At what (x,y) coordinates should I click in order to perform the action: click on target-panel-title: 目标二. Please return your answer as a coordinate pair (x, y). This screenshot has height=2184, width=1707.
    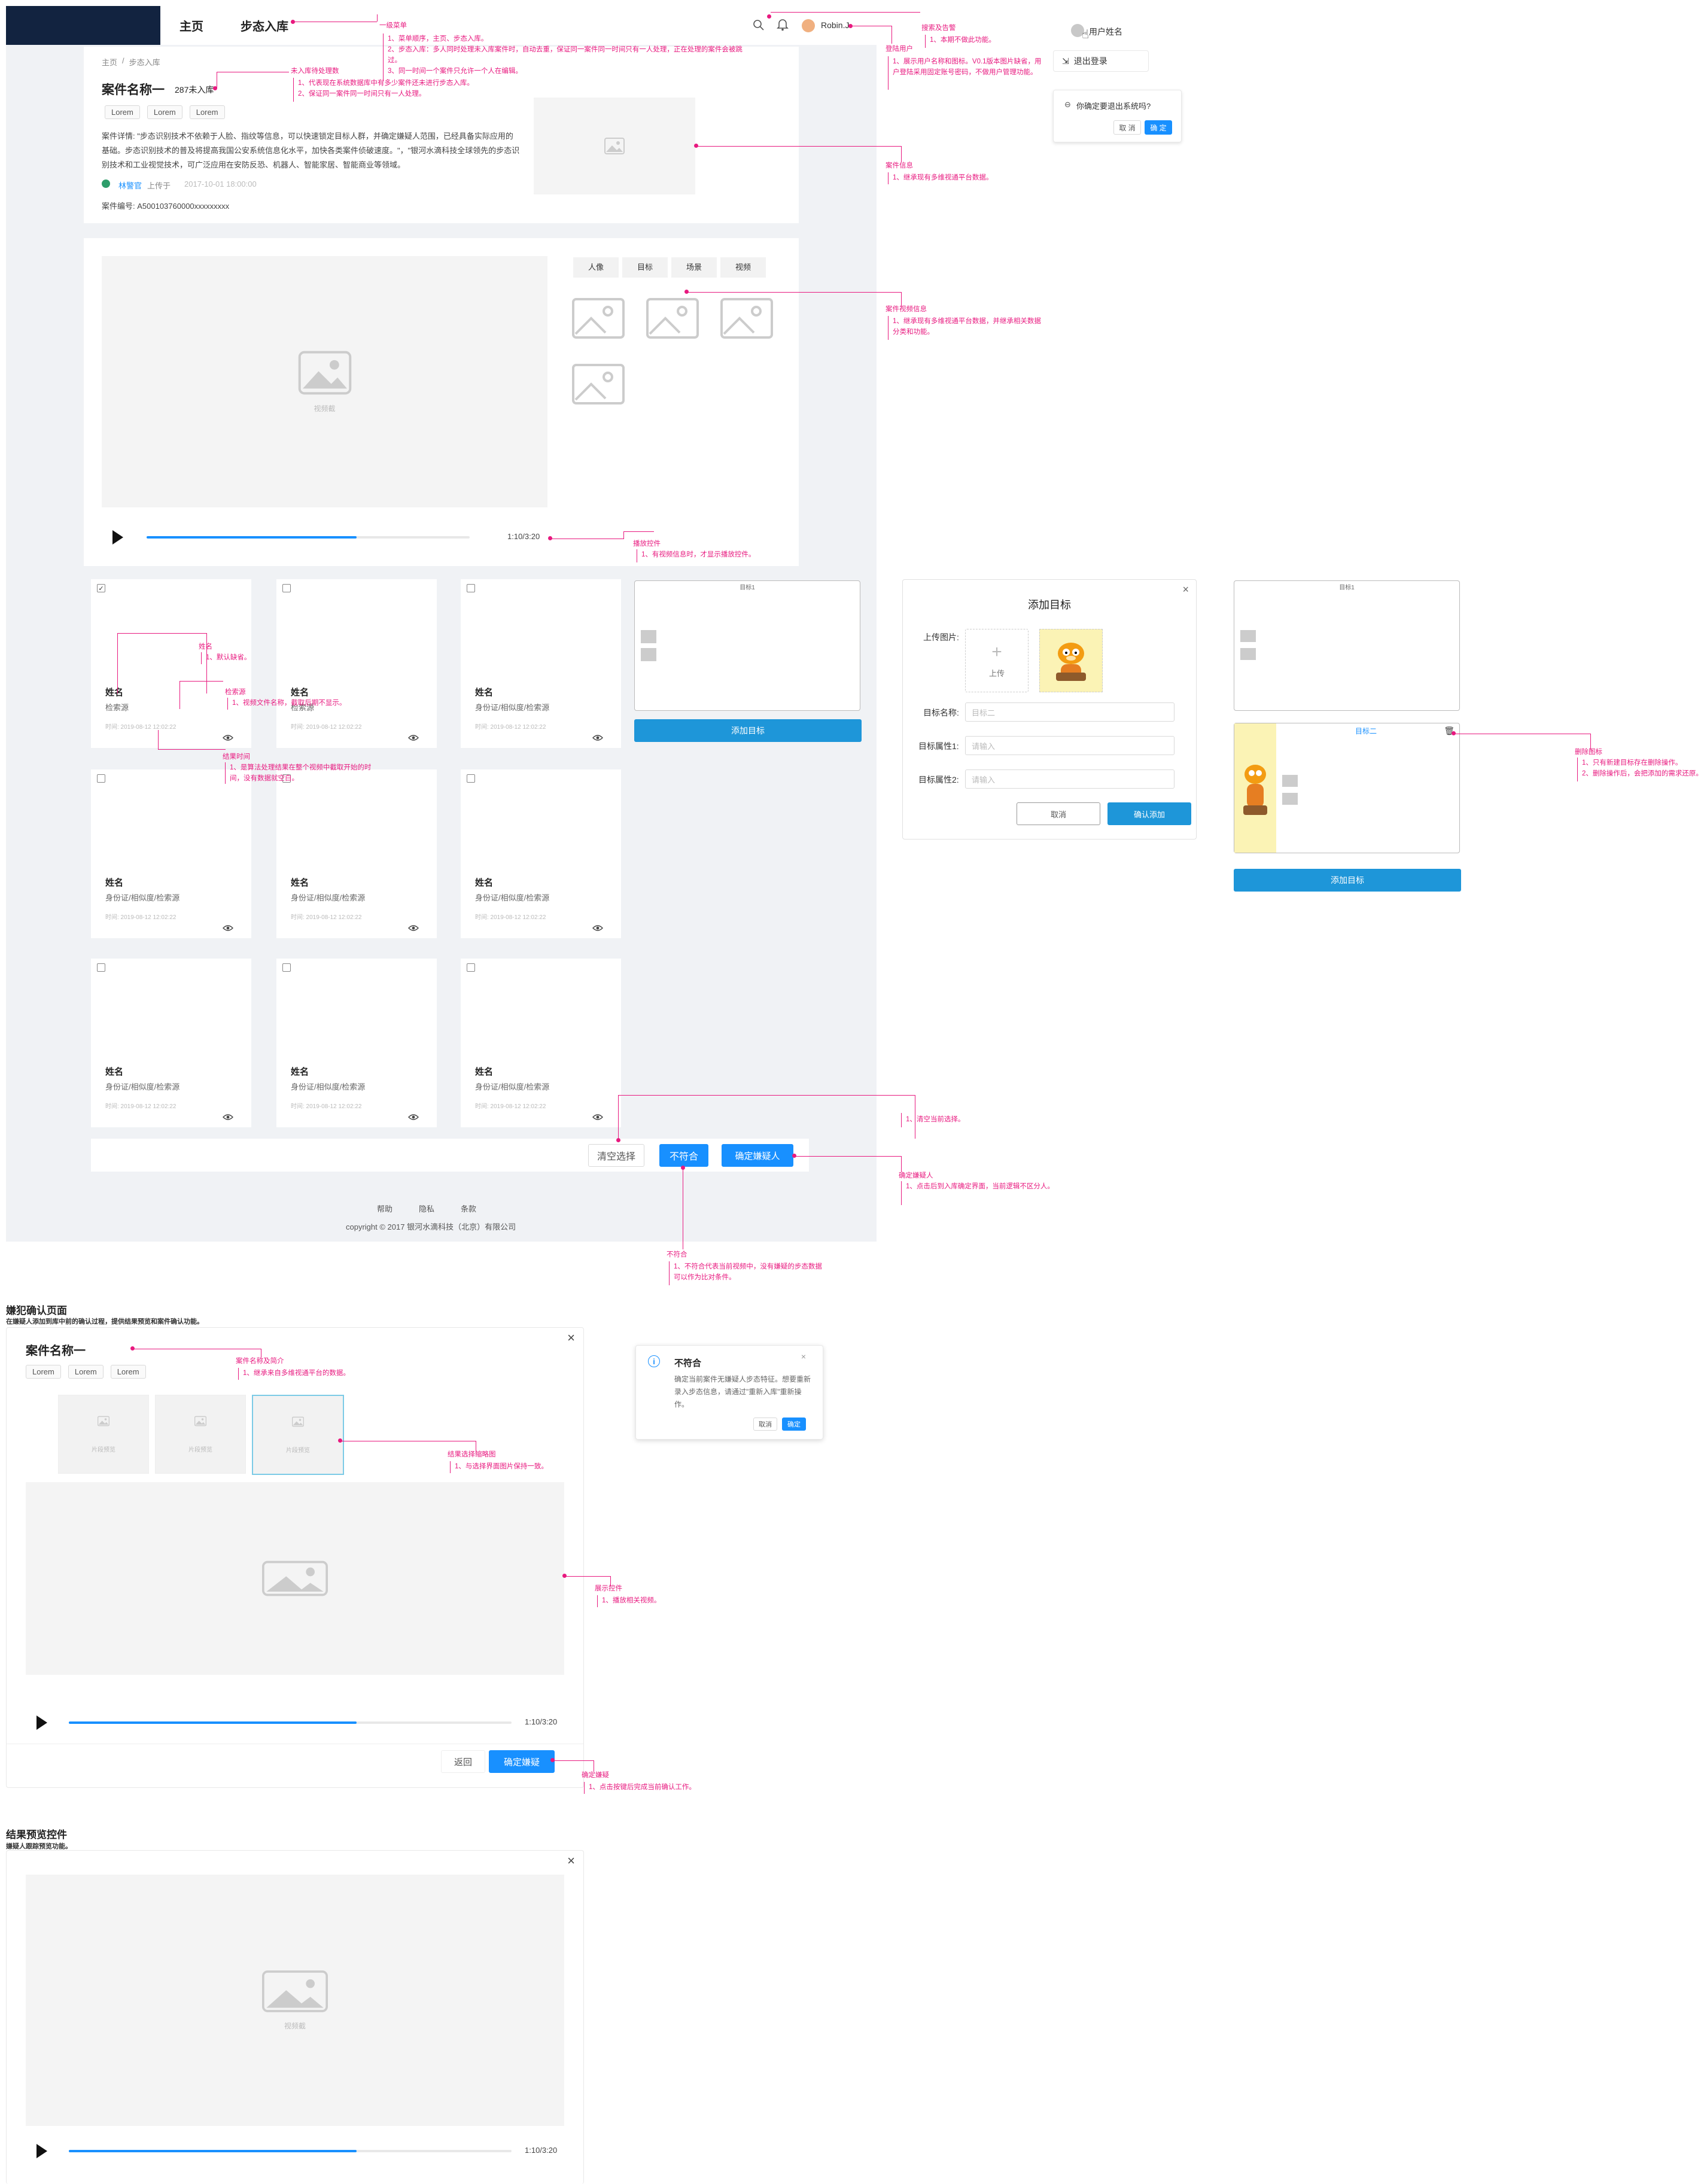
    Looking at the image, I should click on (1366, 731).